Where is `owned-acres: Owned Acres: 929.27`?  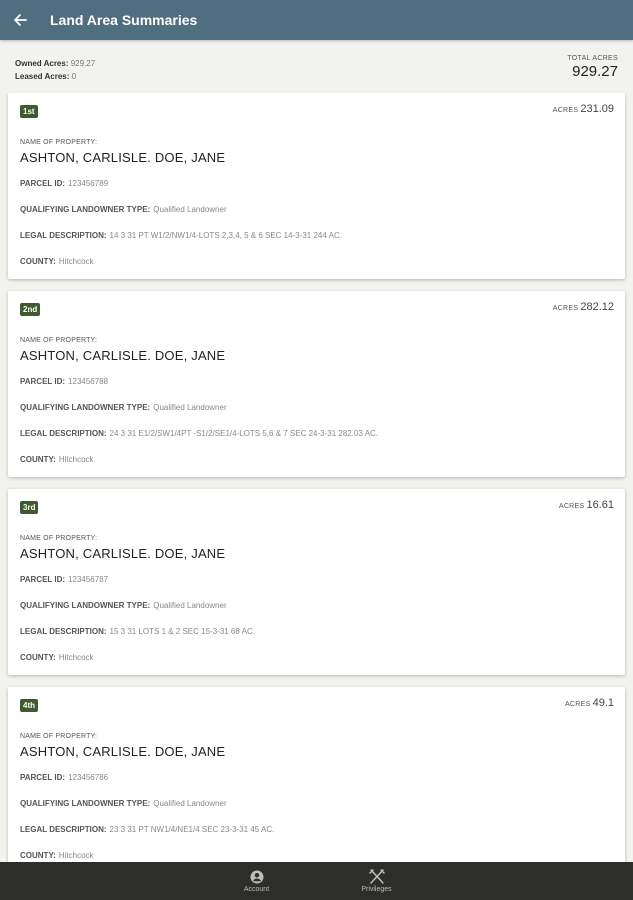
owned-acres: Owned Acres: 929.27 is located at coordinates (55, 63).